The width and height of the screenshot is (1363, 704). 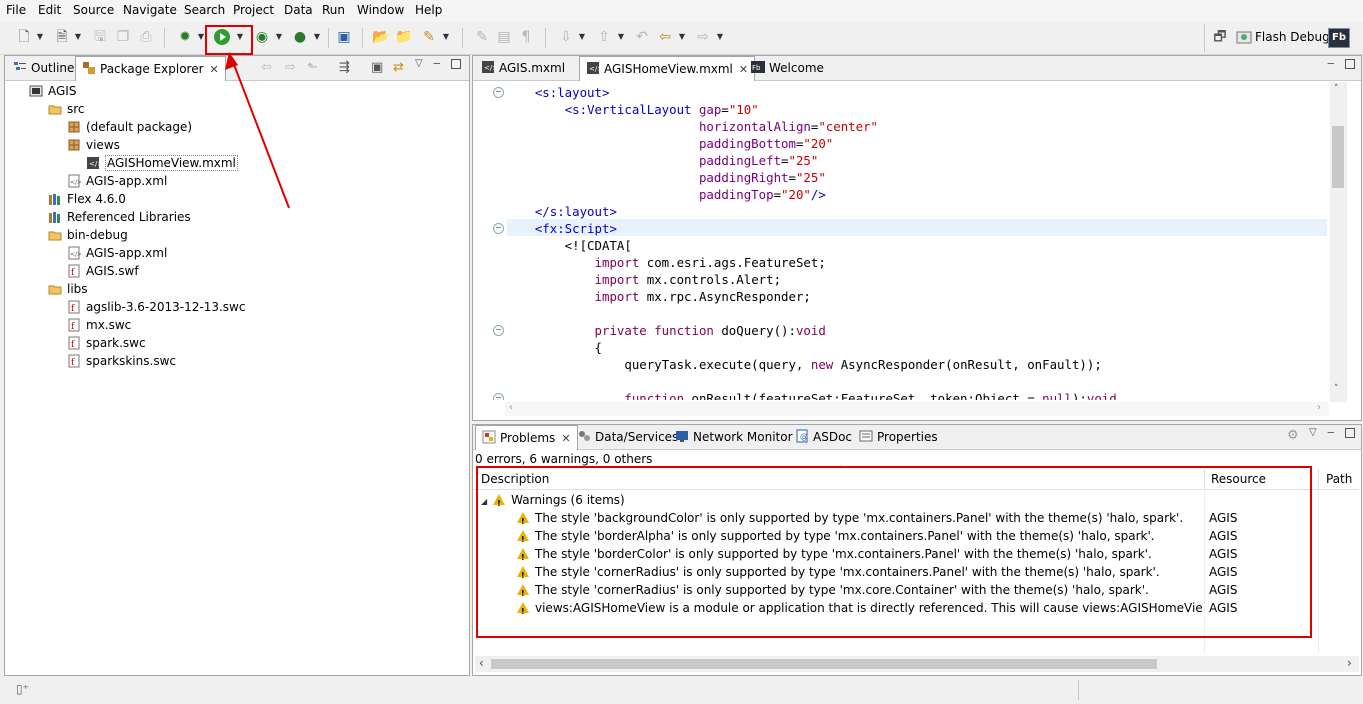 What do you see at coordinates (66, 109) in the screenshot?
I see `tree-item: src` at bounding box center [66, 109].